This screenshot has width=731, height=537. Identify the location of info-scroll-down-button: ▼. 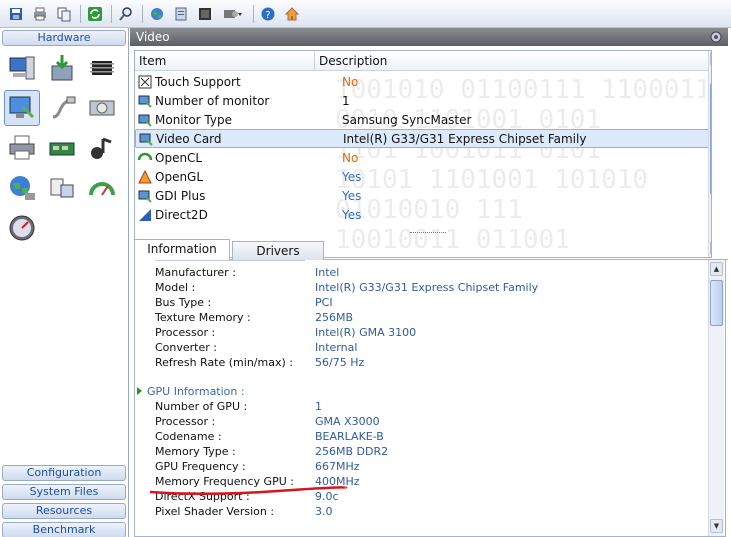
(716, 526).